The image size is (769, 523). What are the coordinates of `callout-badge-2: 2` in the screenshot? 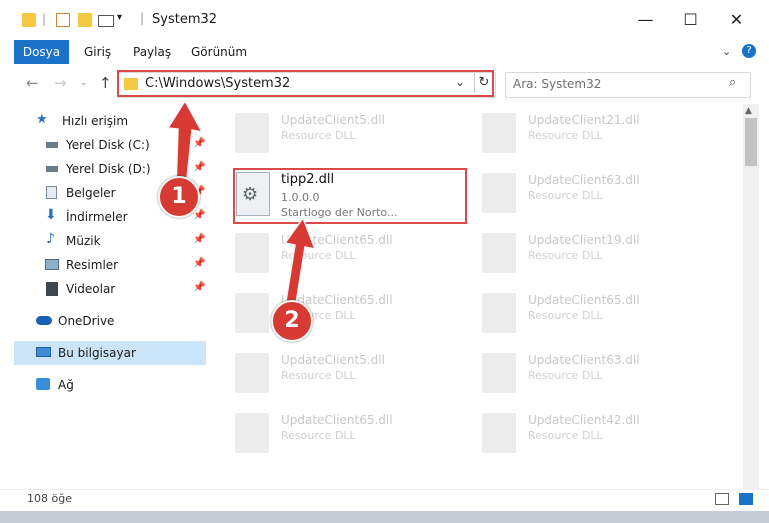 It's located at (292, 321).